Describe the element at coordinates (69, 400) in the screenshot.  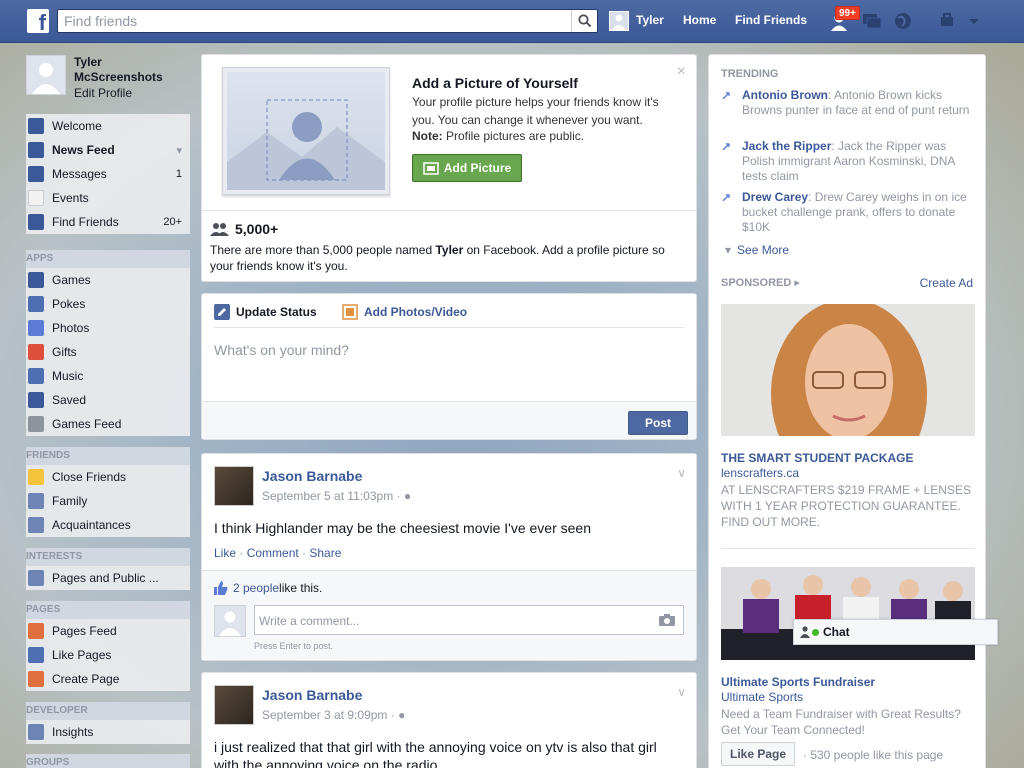
I see `sidebar-item-label: Saved` at that location.